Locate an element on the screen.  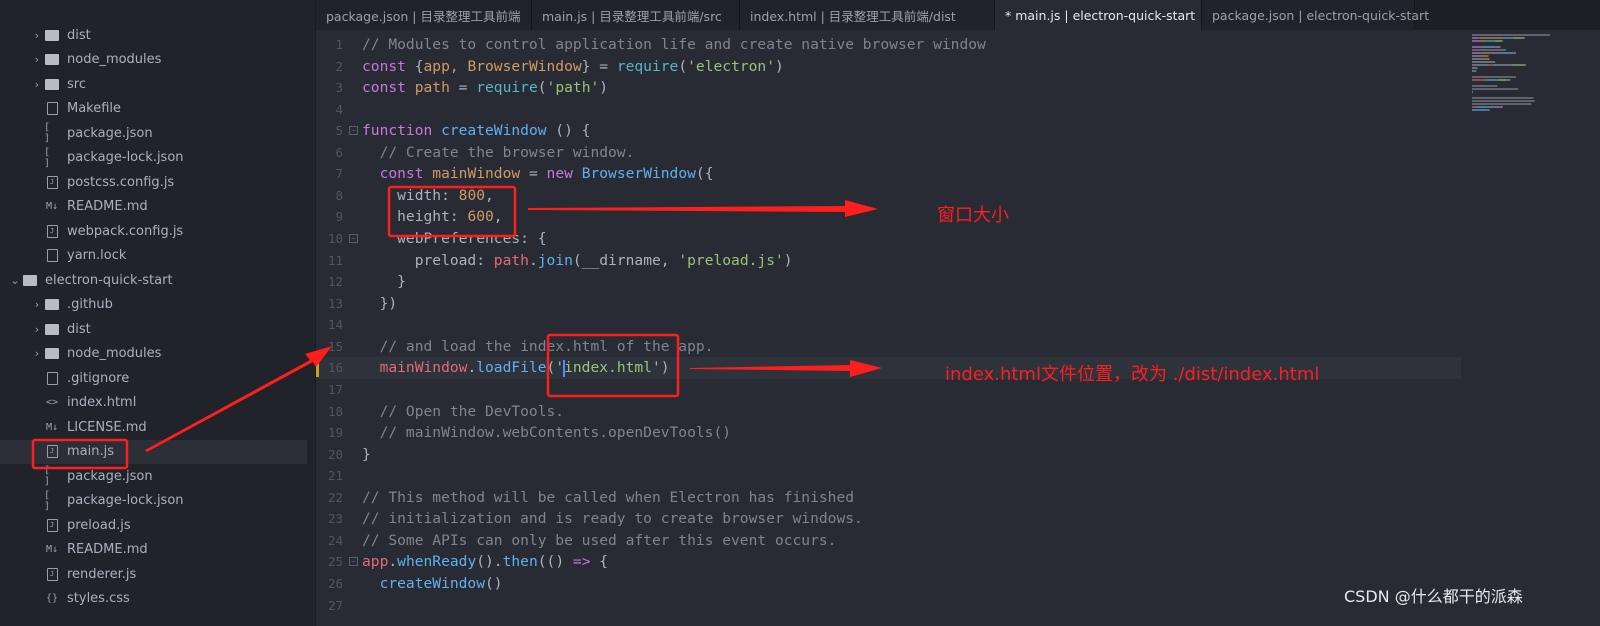
code-text: mainWindow.loadFile('index.html') is located at coordinates (516, 368).